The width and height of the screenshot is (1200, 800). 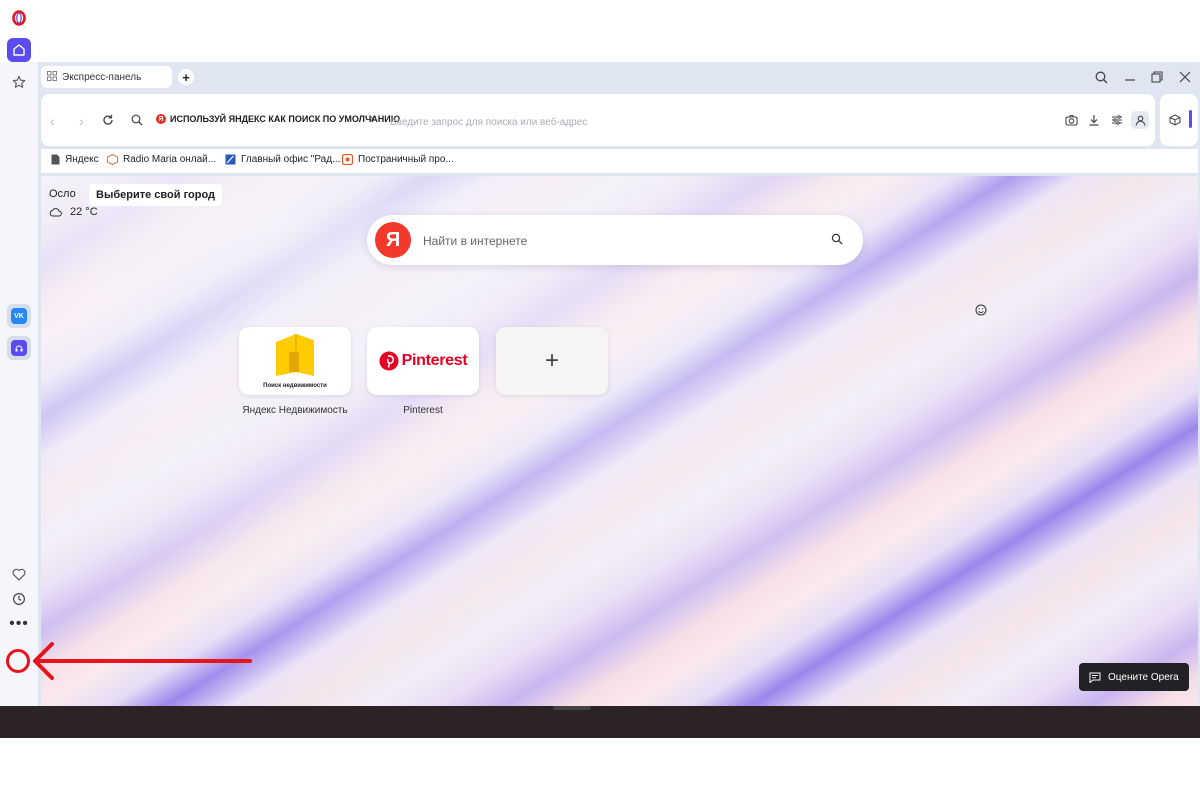 I want to click on music-player-icon, so click(x=19, y=348).